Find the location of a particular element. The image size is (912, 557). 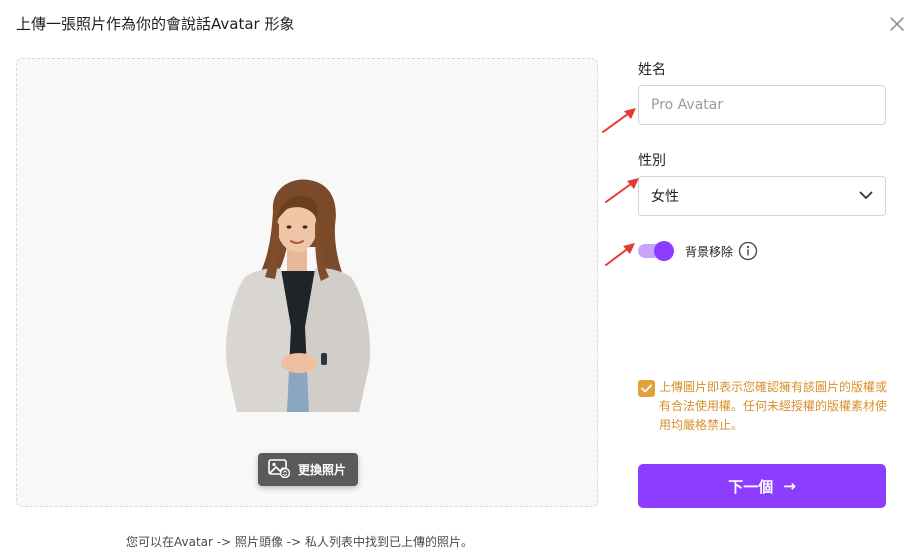

next-button: 下一個 → is located at coordinates (762, 486).